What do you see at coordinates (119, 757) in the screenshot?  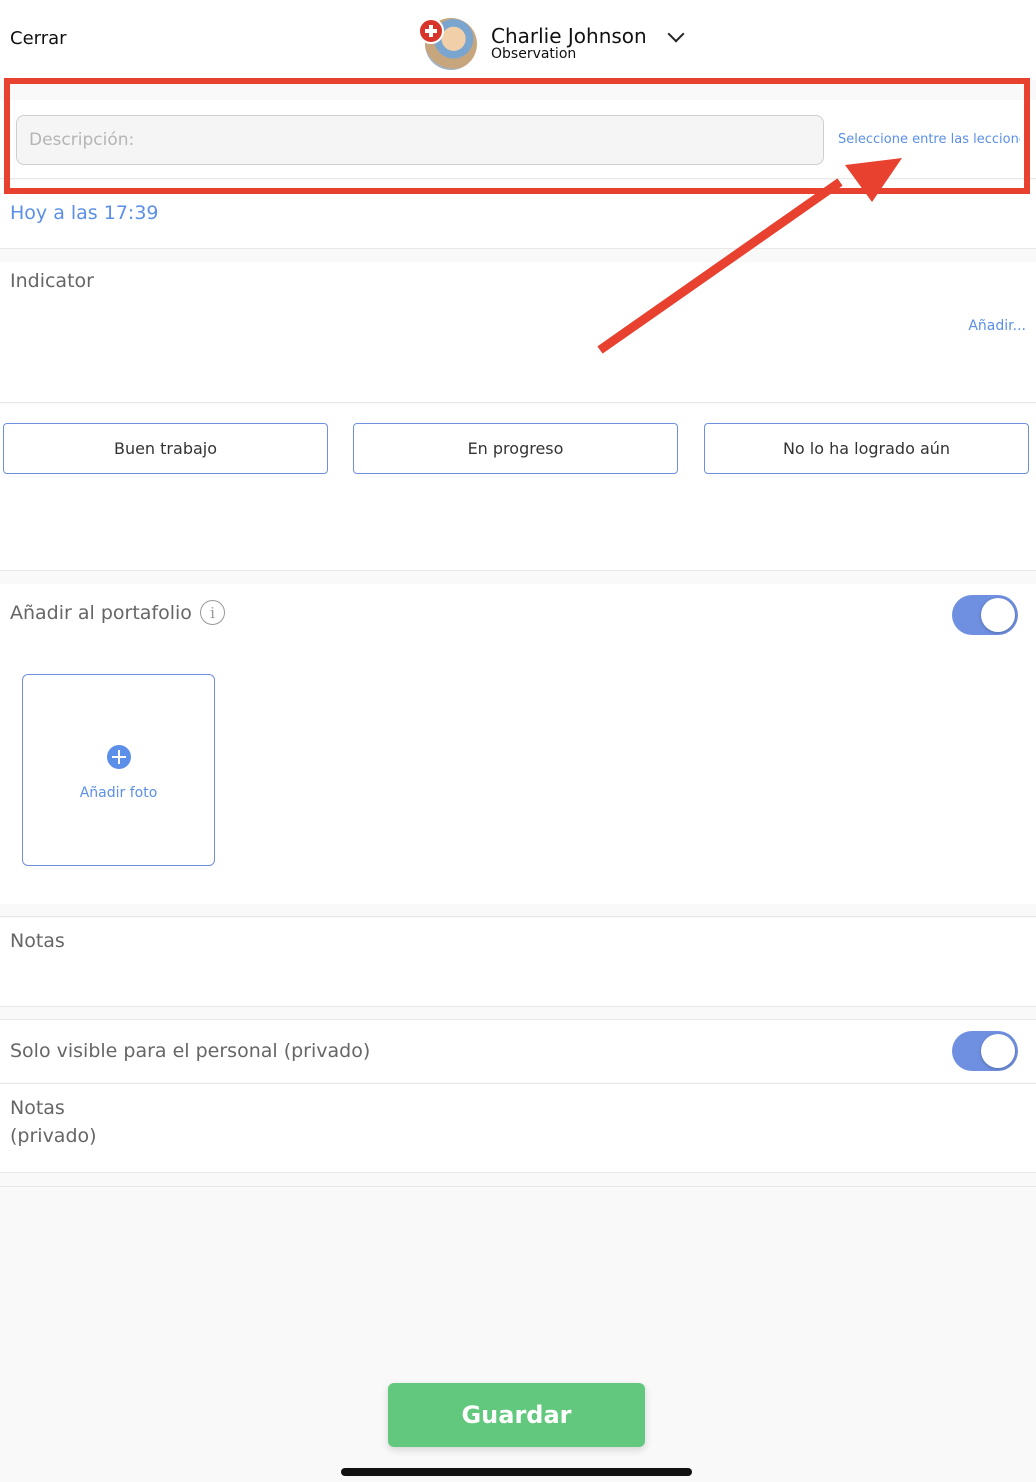 I see `plus-circle-icon` at bounding box center [119, 757].